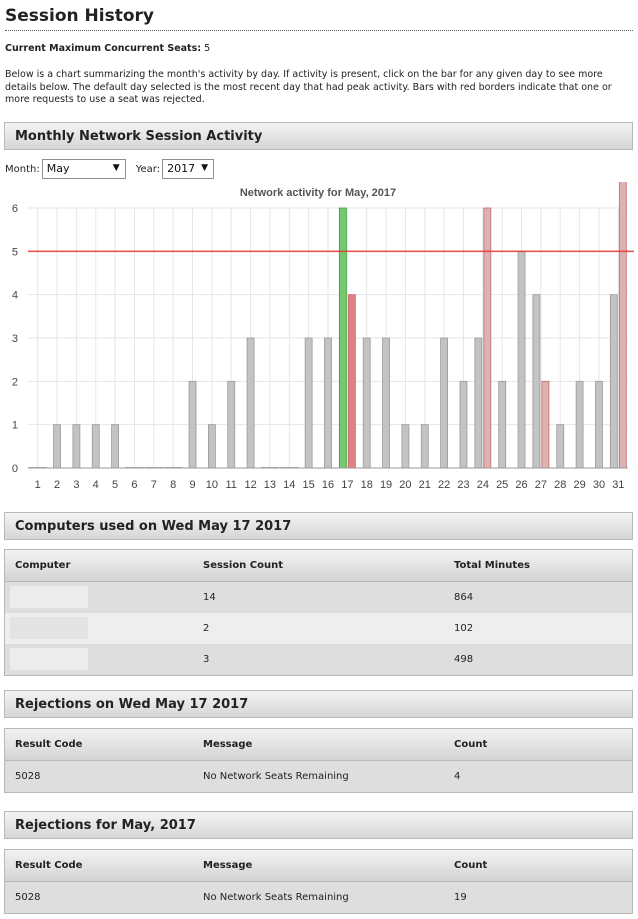  I want to click on max-seats-value: 5, so click(207, 48).